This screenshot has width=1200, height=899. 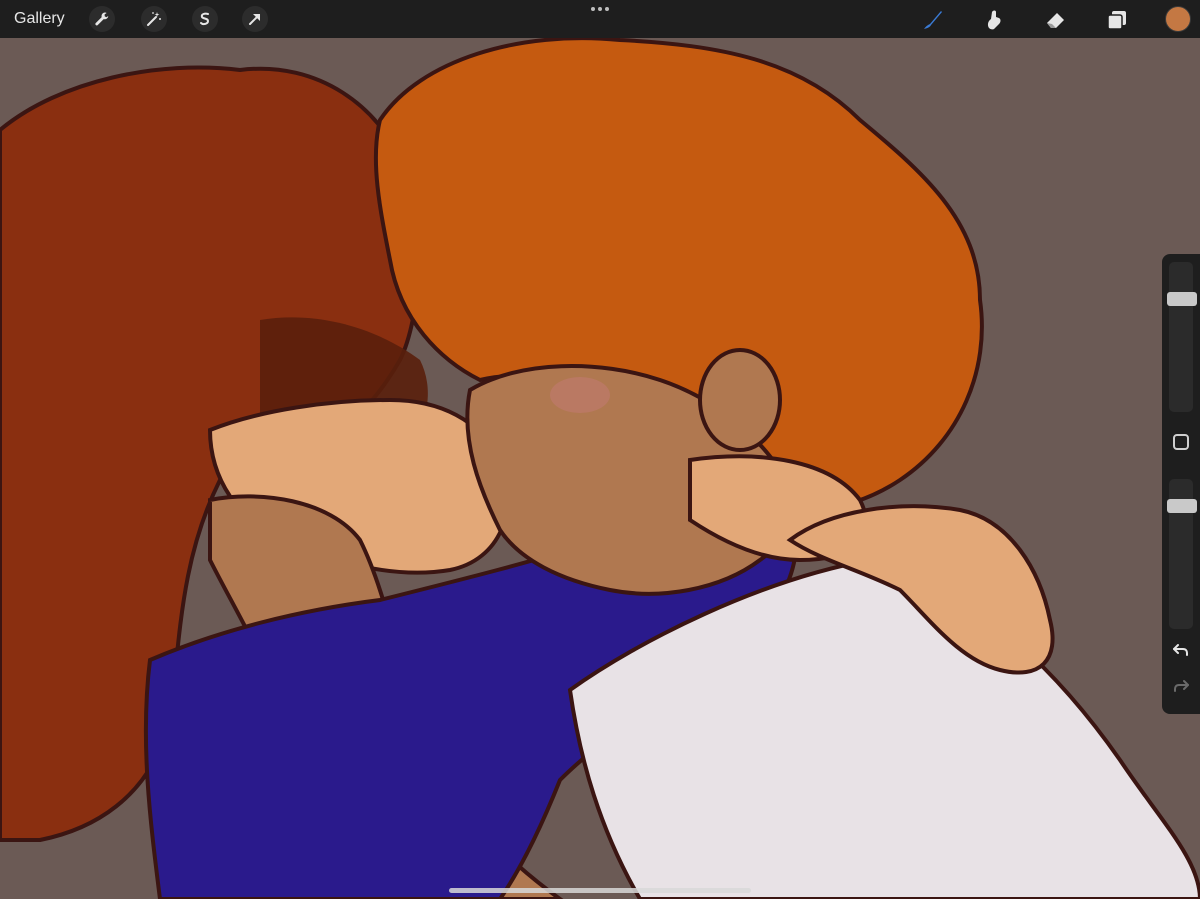 I want to click on modify-button, so click(x=1181, y=442).